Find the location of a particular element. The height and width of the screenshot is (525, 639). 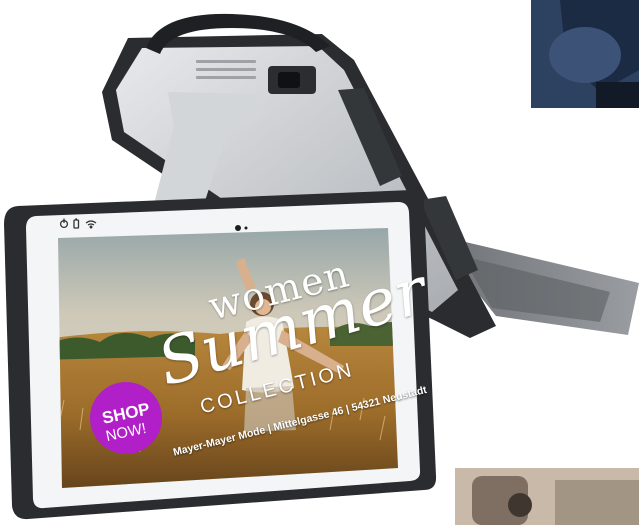

shop-now-badge is located at coordinates (126, 418).